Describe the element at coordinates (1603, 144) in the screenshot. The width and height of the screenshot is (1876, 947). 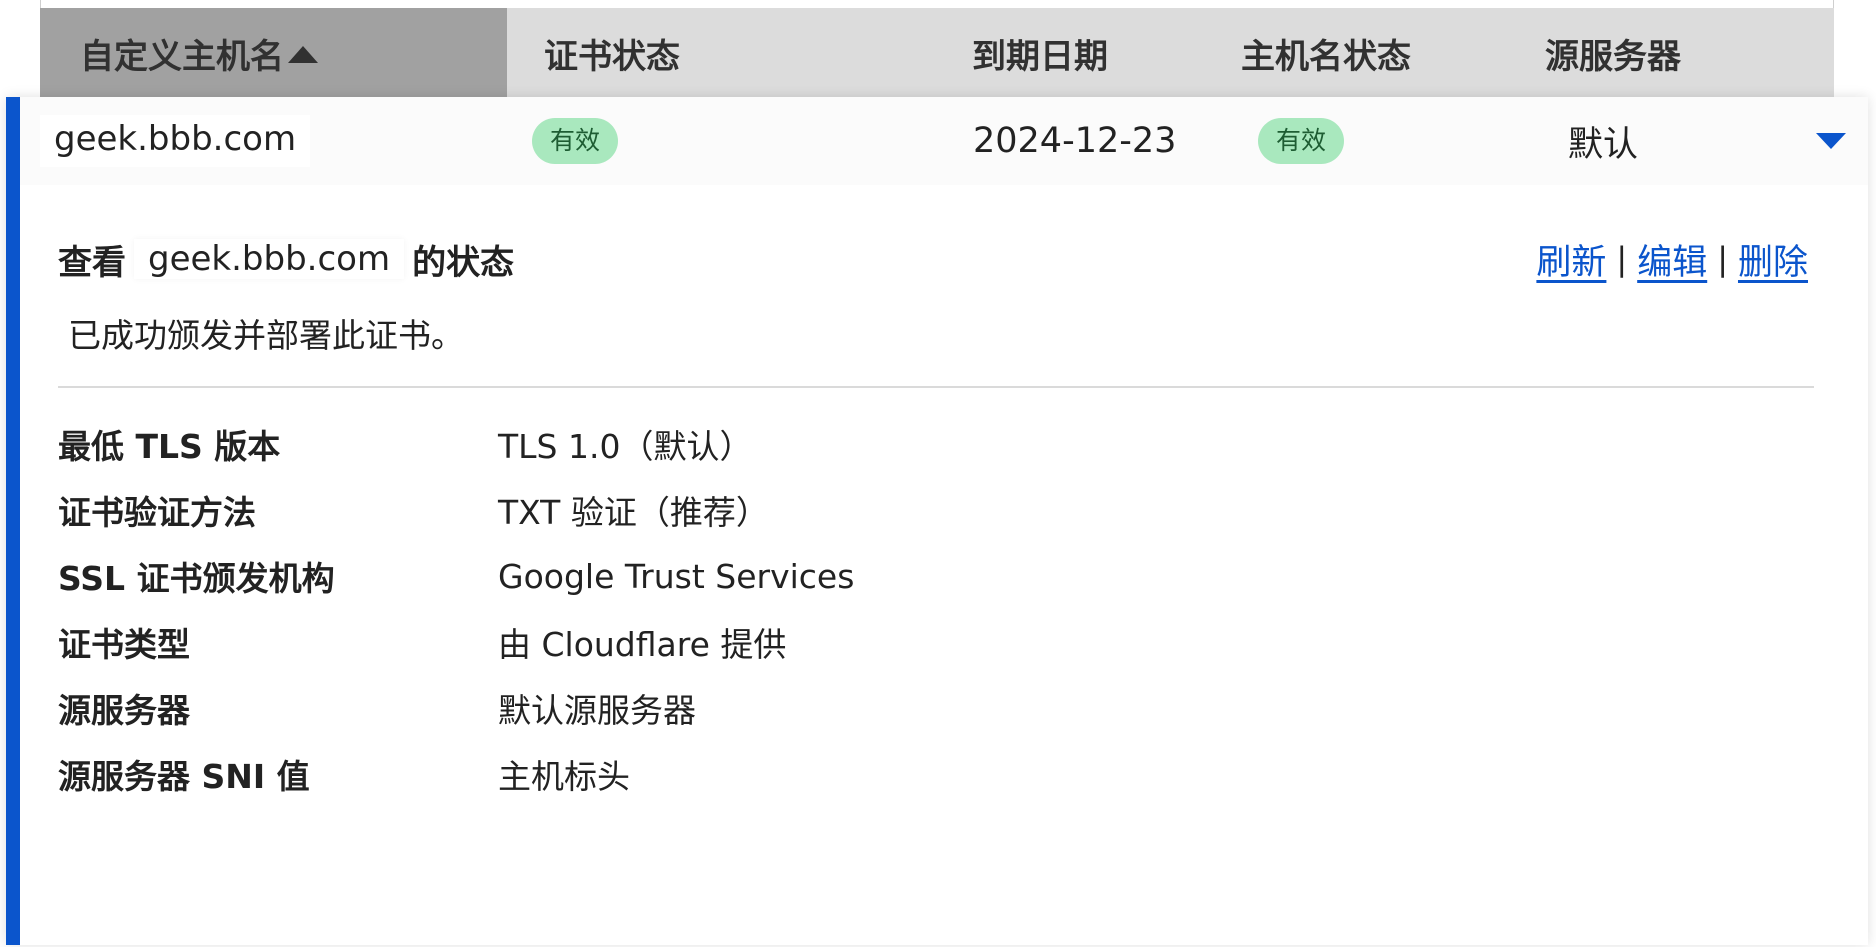
I see `origin-value: 默认` at that location.